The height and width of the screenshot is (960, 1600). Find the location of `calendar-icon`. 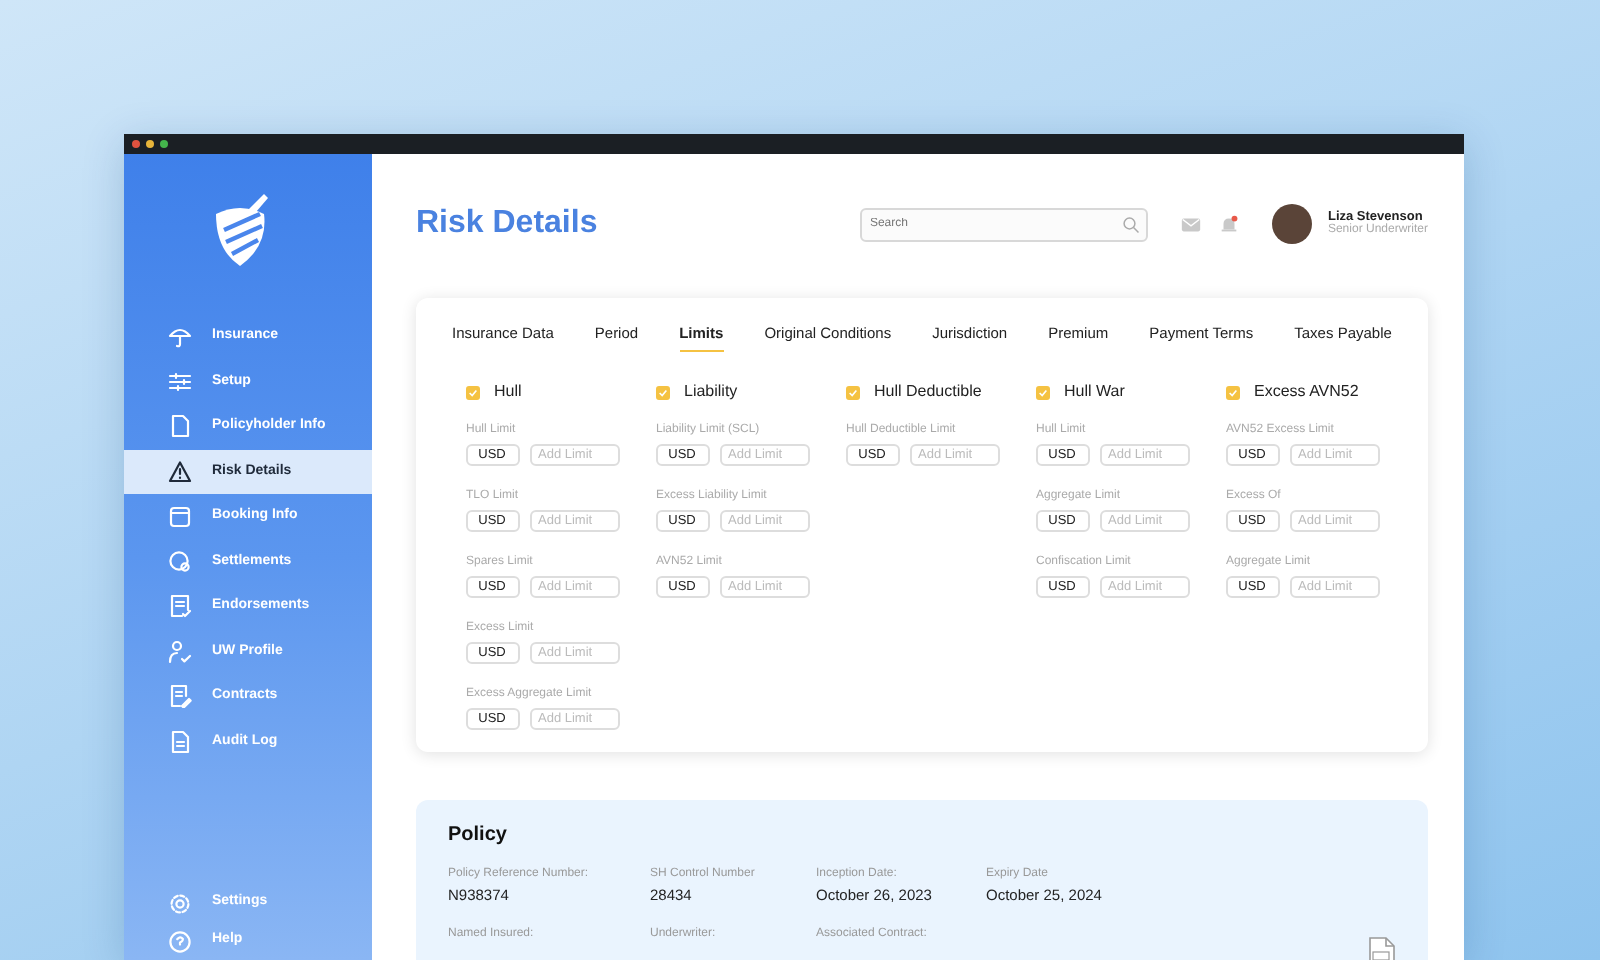

calendar-icon is located at coordinates (180, 516).